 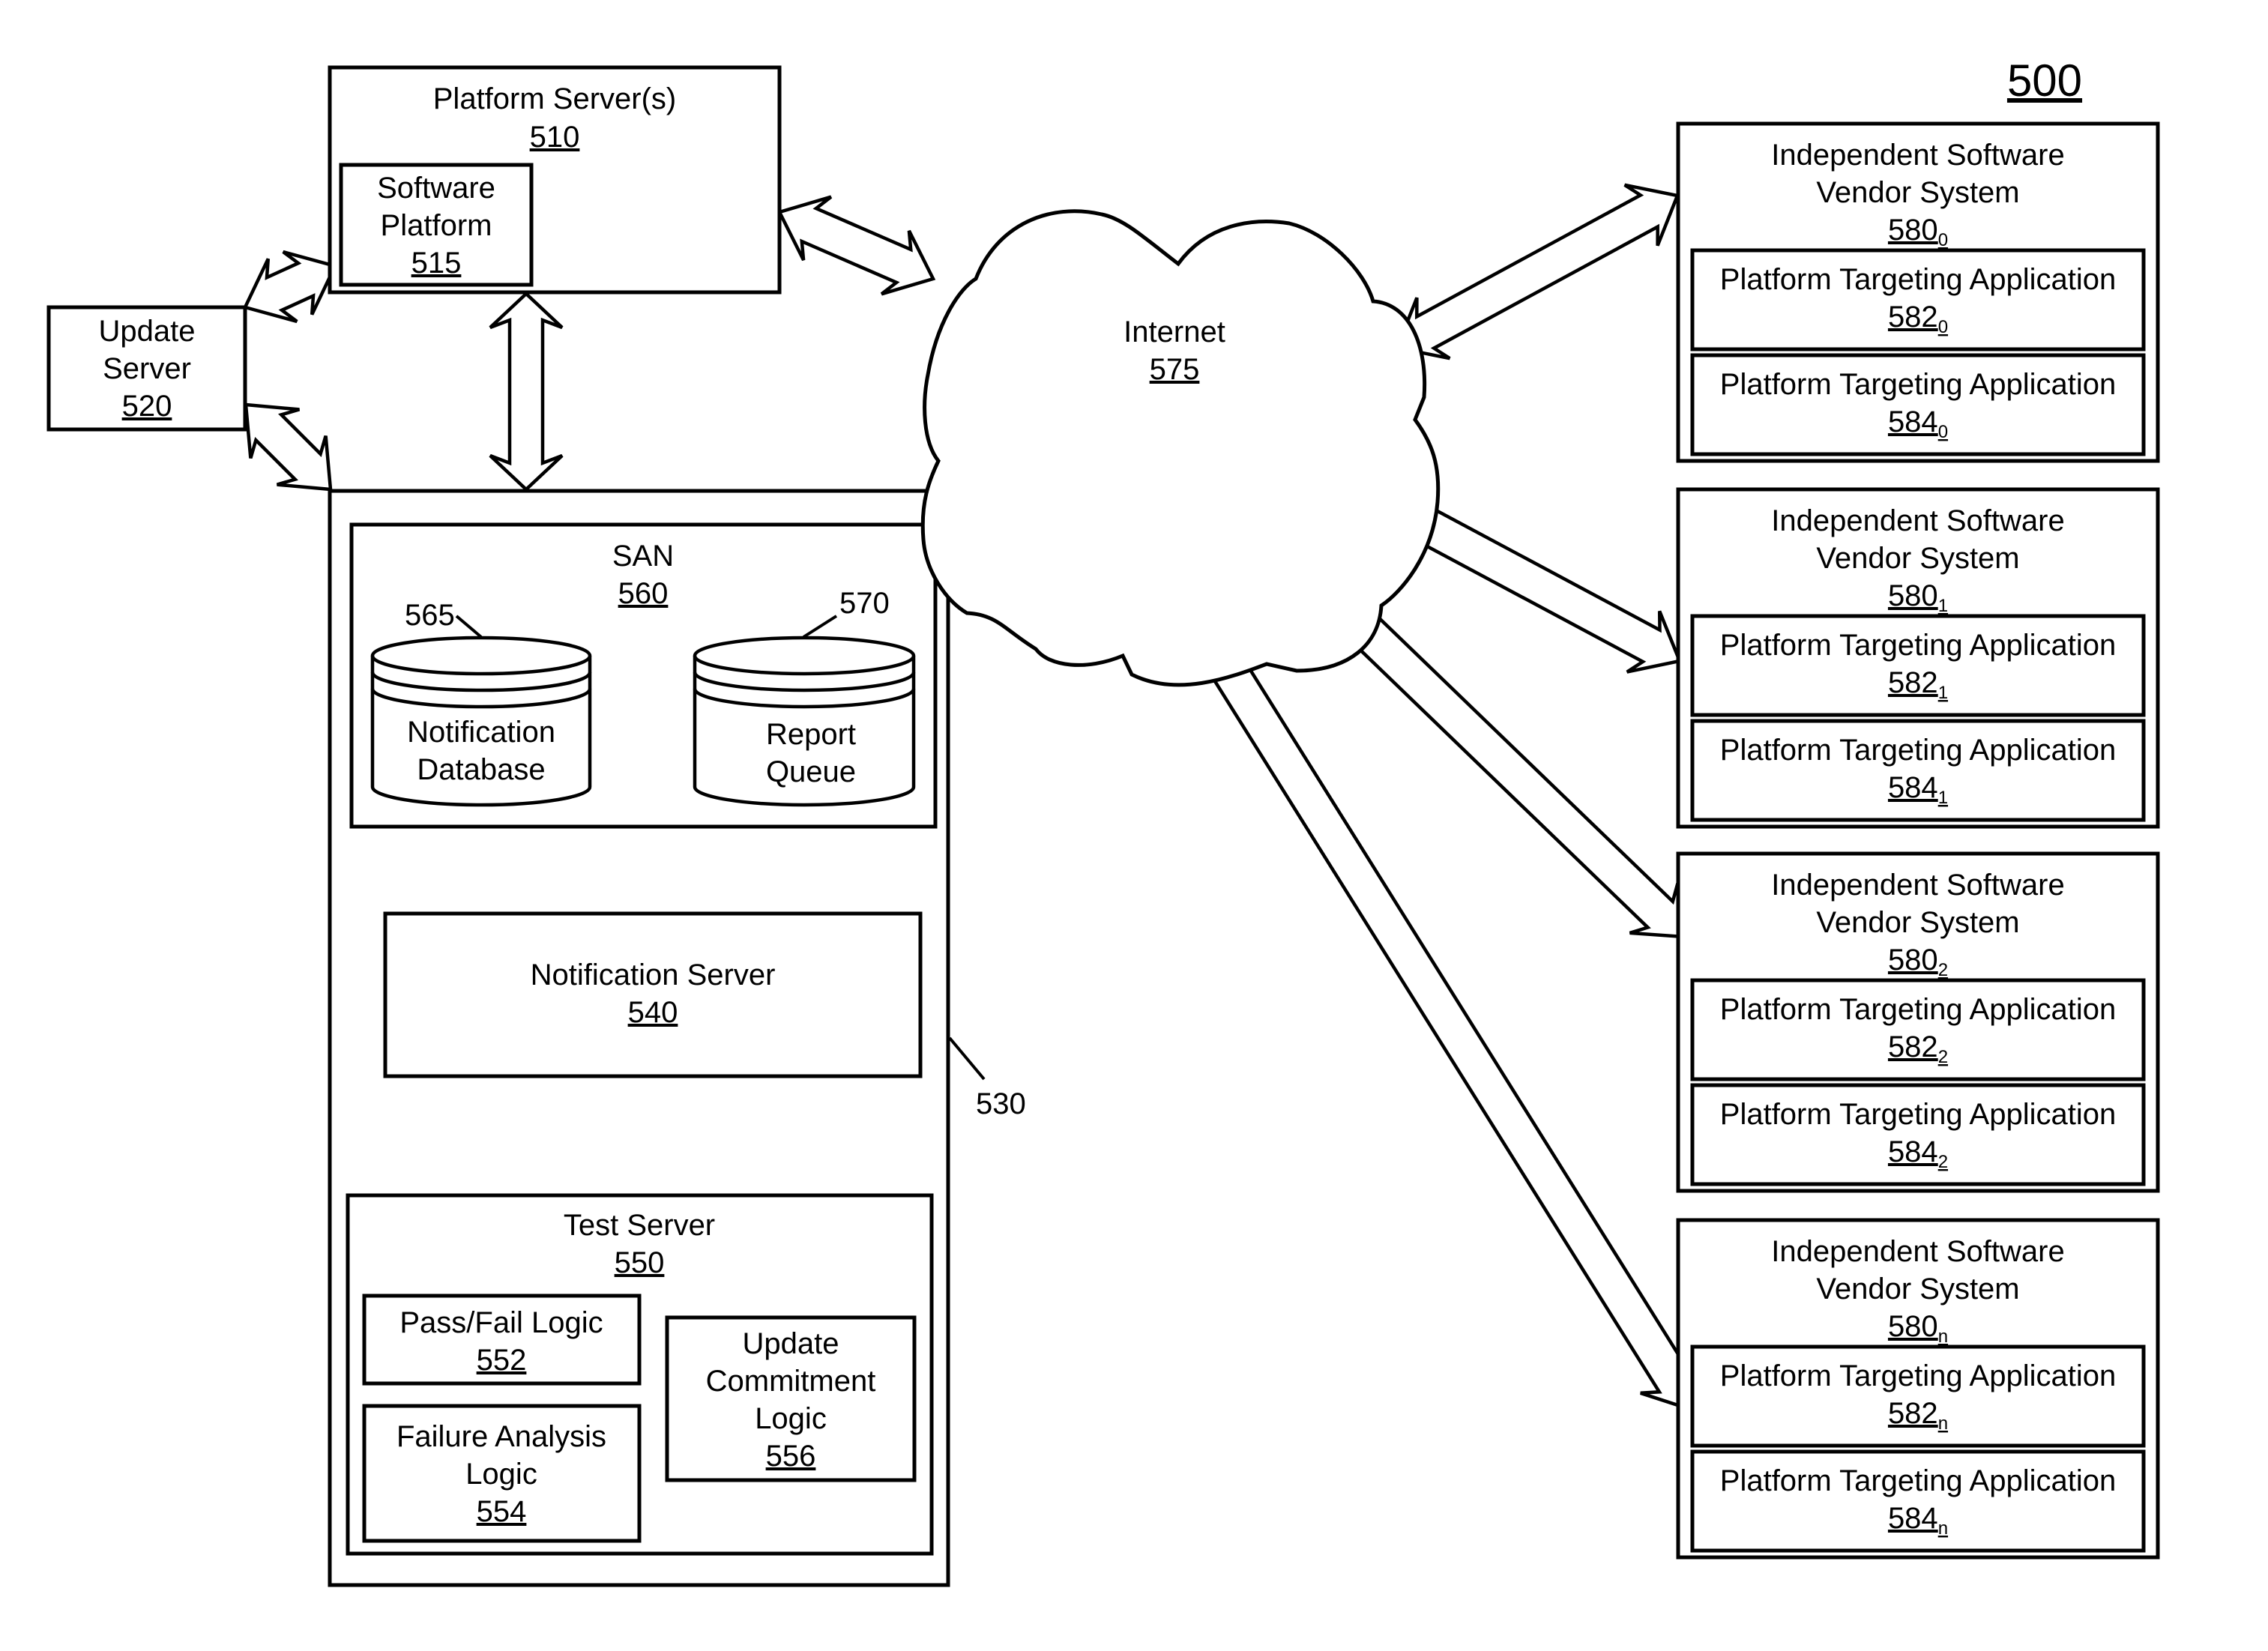 I want to click on pass-fail-logic-number: 552, so click(x=502, y=1360).